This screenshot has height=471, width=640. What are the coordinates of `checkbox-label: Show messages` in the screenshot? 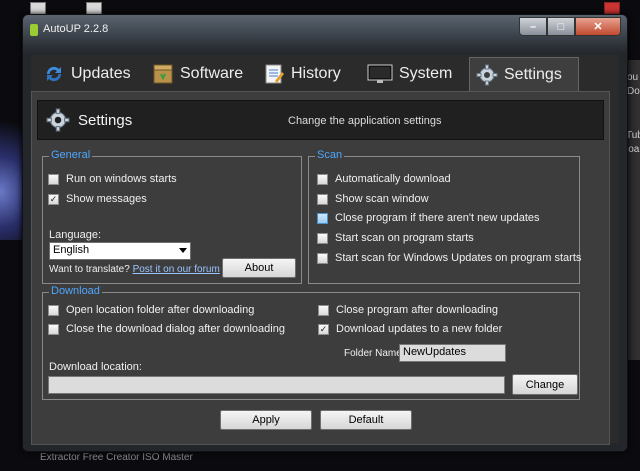 It's located at (106, 199).